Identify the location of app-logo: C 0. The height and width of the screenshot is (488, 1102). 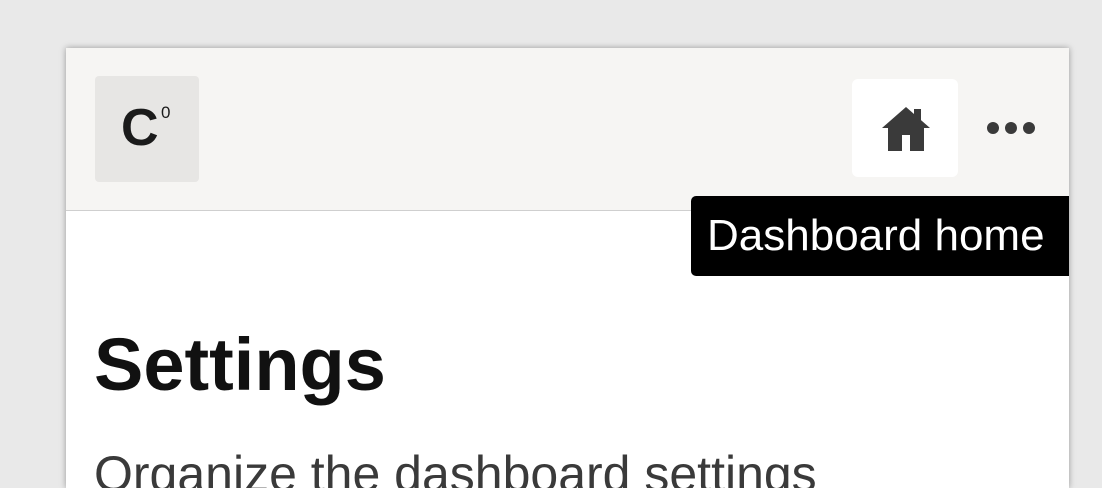
(147, 129).